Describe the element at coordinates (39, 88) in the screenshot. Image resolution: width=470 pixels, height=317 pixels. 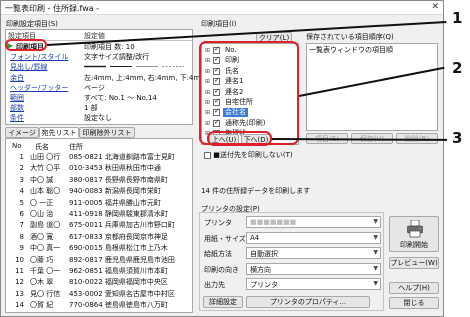
I see `settings-item-label: ヘッダー/フッター` at that location.